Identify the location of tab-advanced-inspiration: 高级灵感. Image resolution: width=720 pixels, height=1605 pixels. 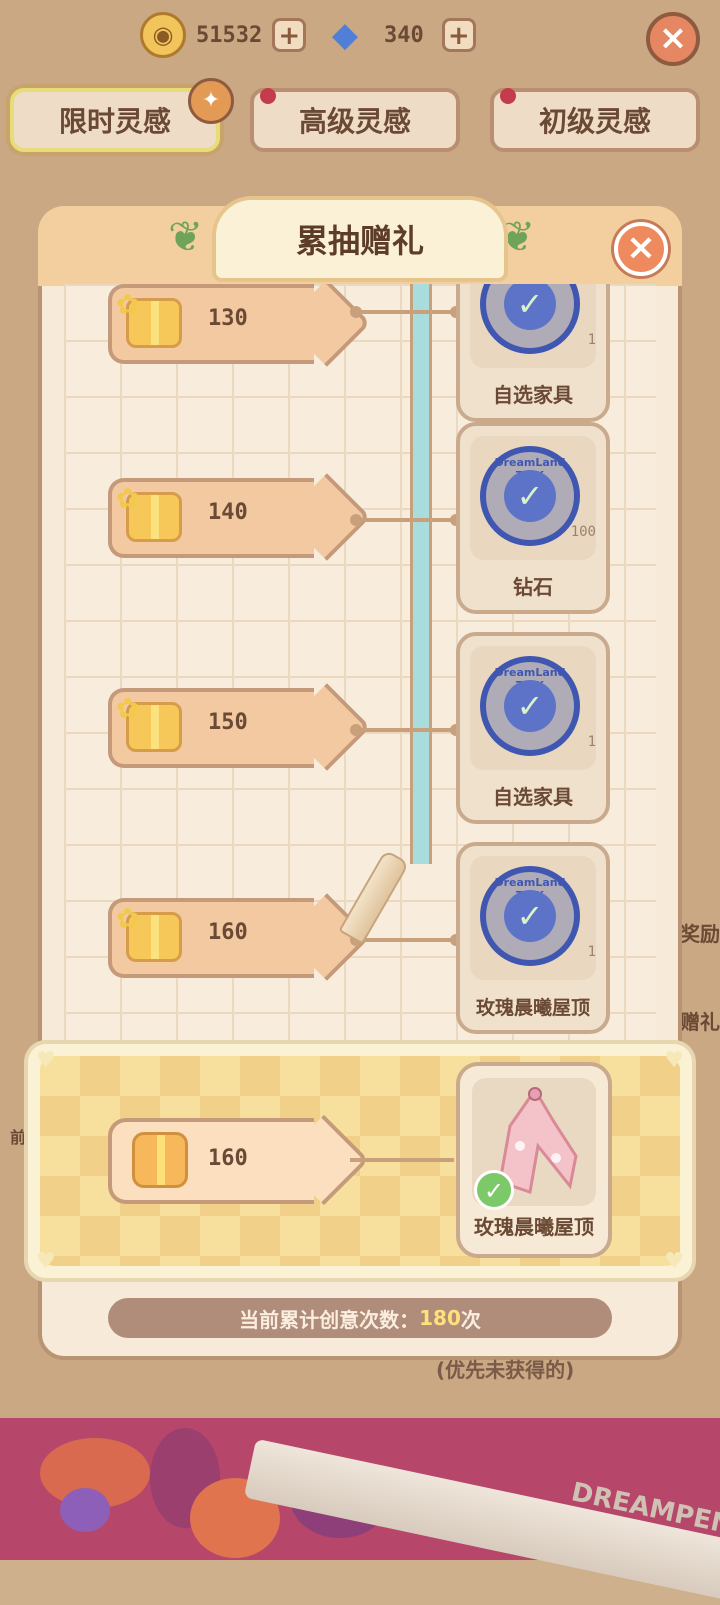
(355, 120).